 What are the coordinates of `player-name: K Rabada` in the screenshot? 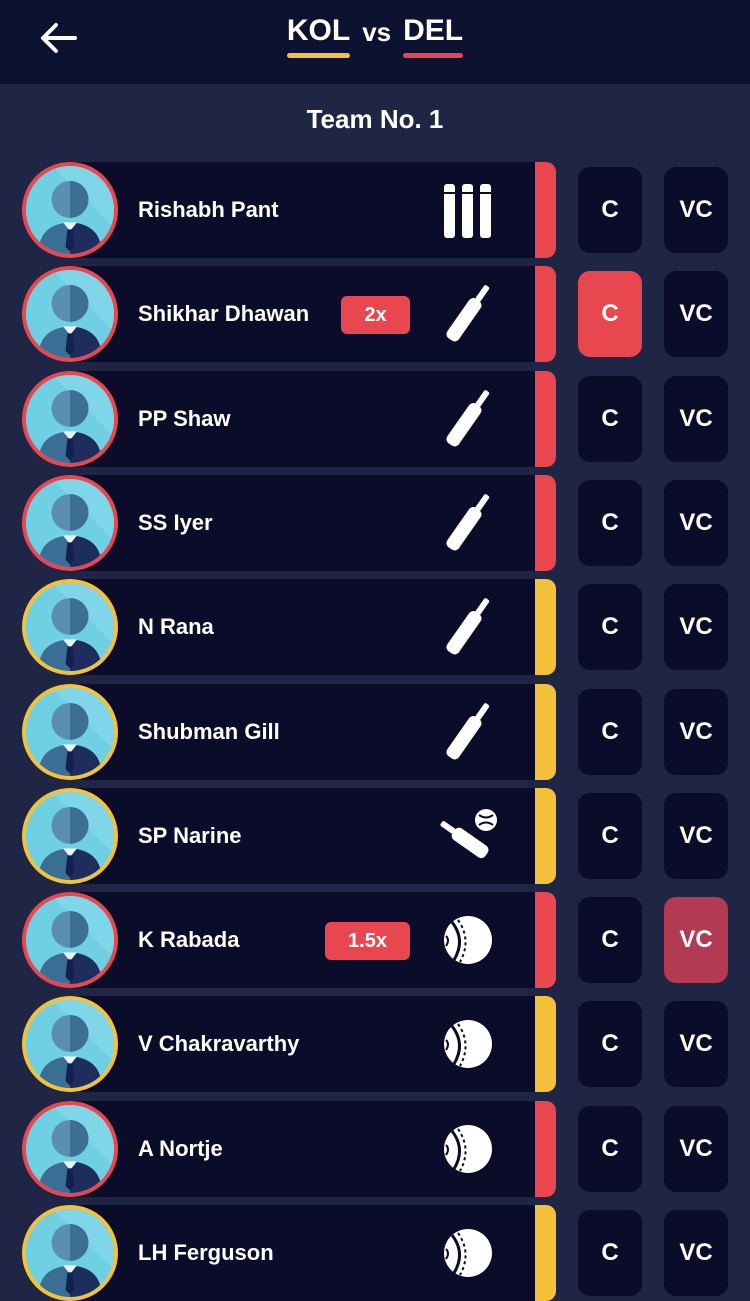 It's located at (189, 940).